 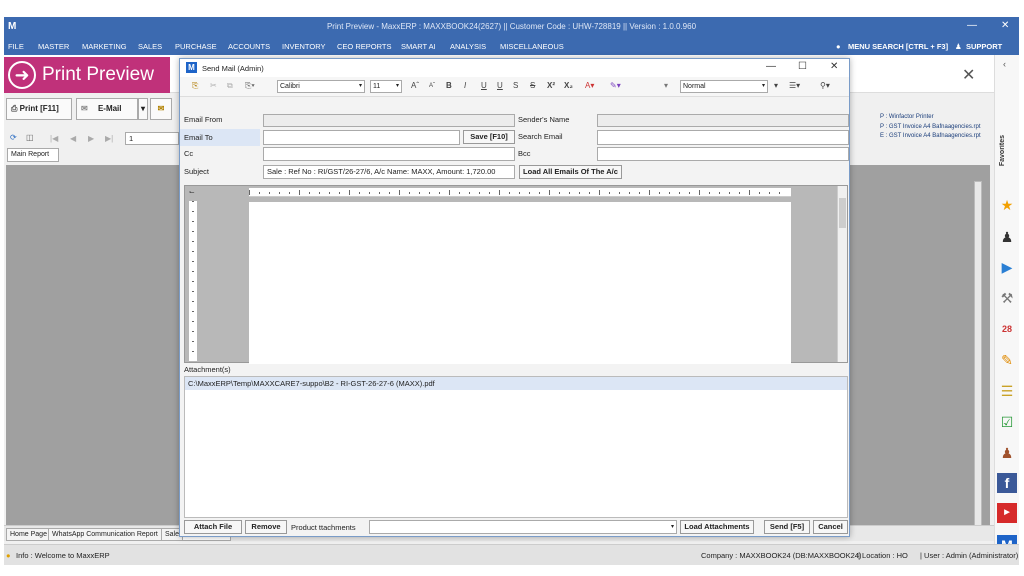 I want to click on report-scrollbar, so click(x=978, y=356).